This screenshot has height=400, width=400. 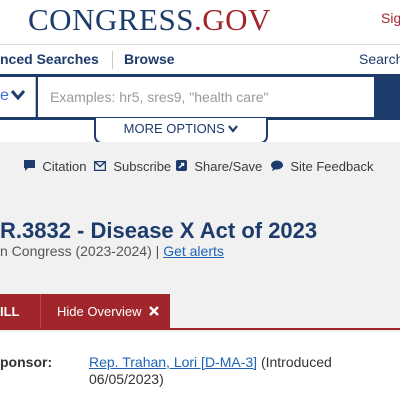 I want to click on sign-in-link: Sig, so click(x=390, y=18).